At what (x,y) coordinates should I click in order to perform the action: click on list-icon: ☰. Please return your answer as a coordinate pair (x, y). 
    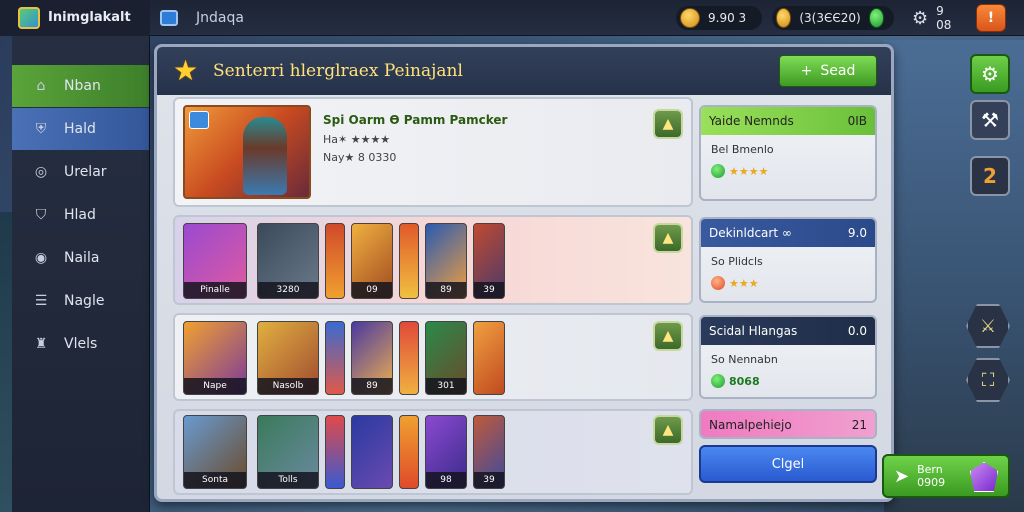
    Looking at the image, I should click on (41, 301).